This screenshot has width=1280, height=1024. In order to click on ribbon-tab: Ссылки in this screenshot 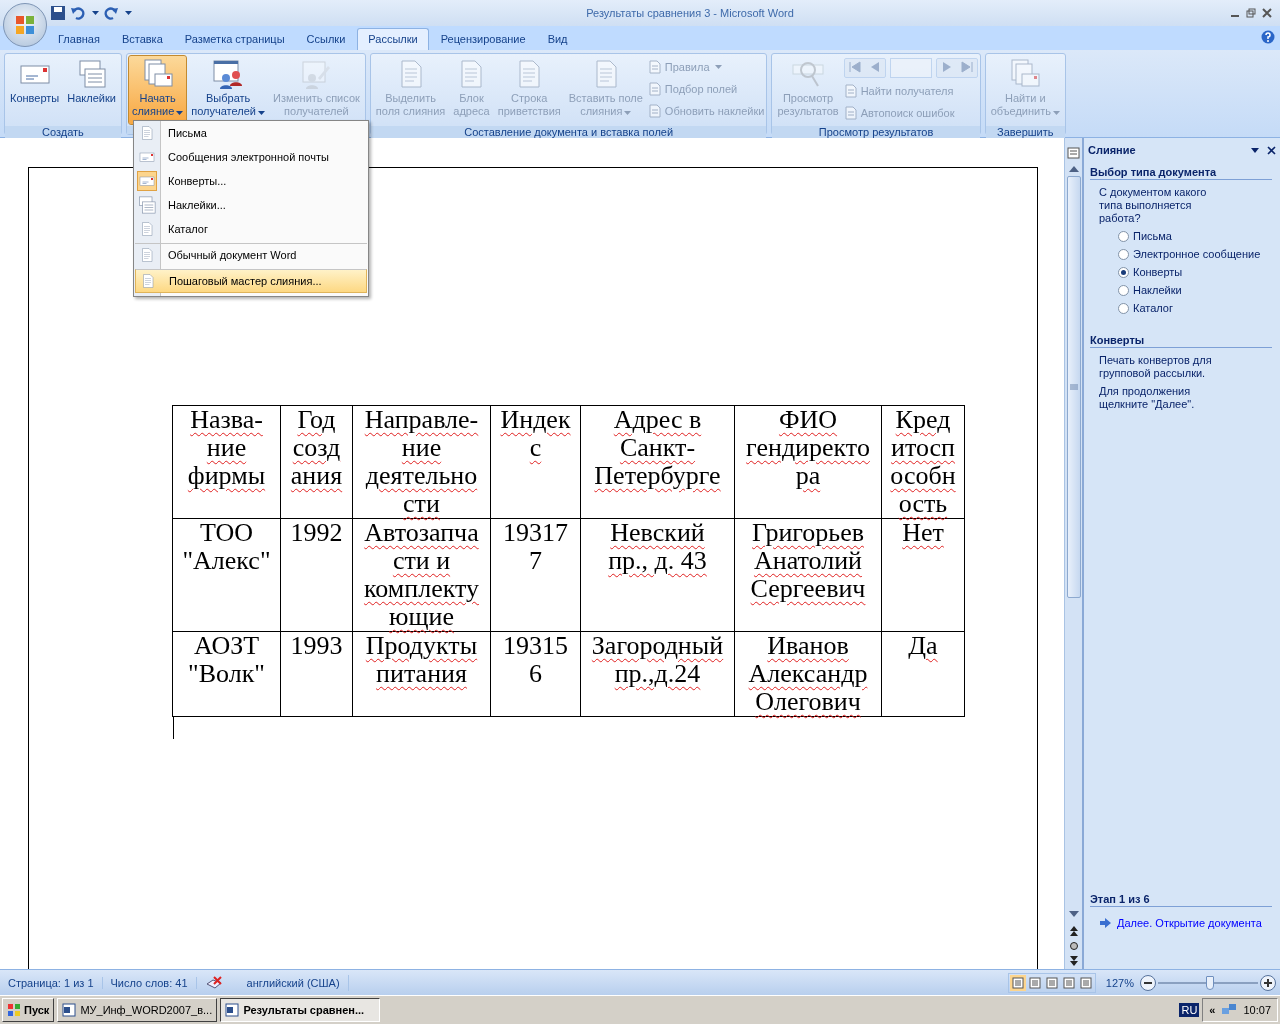, I will do `click(326, 39)`.